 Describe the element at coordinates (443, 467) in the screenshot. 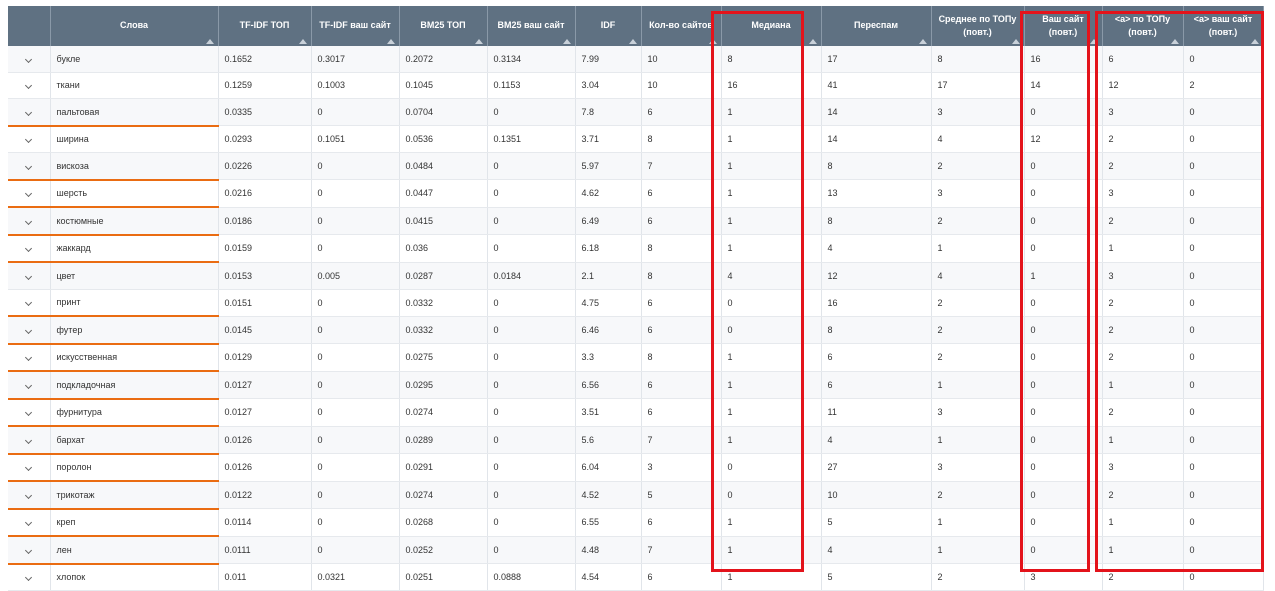

I see `value-cell: 0.0291` at that location.